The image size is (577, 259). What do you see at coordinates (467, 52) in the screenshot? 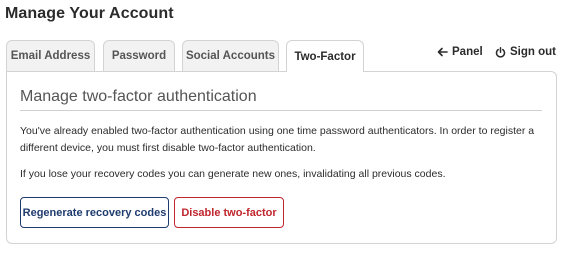
I see `panel-link-label: Panel` at bounding box center [467, 52].